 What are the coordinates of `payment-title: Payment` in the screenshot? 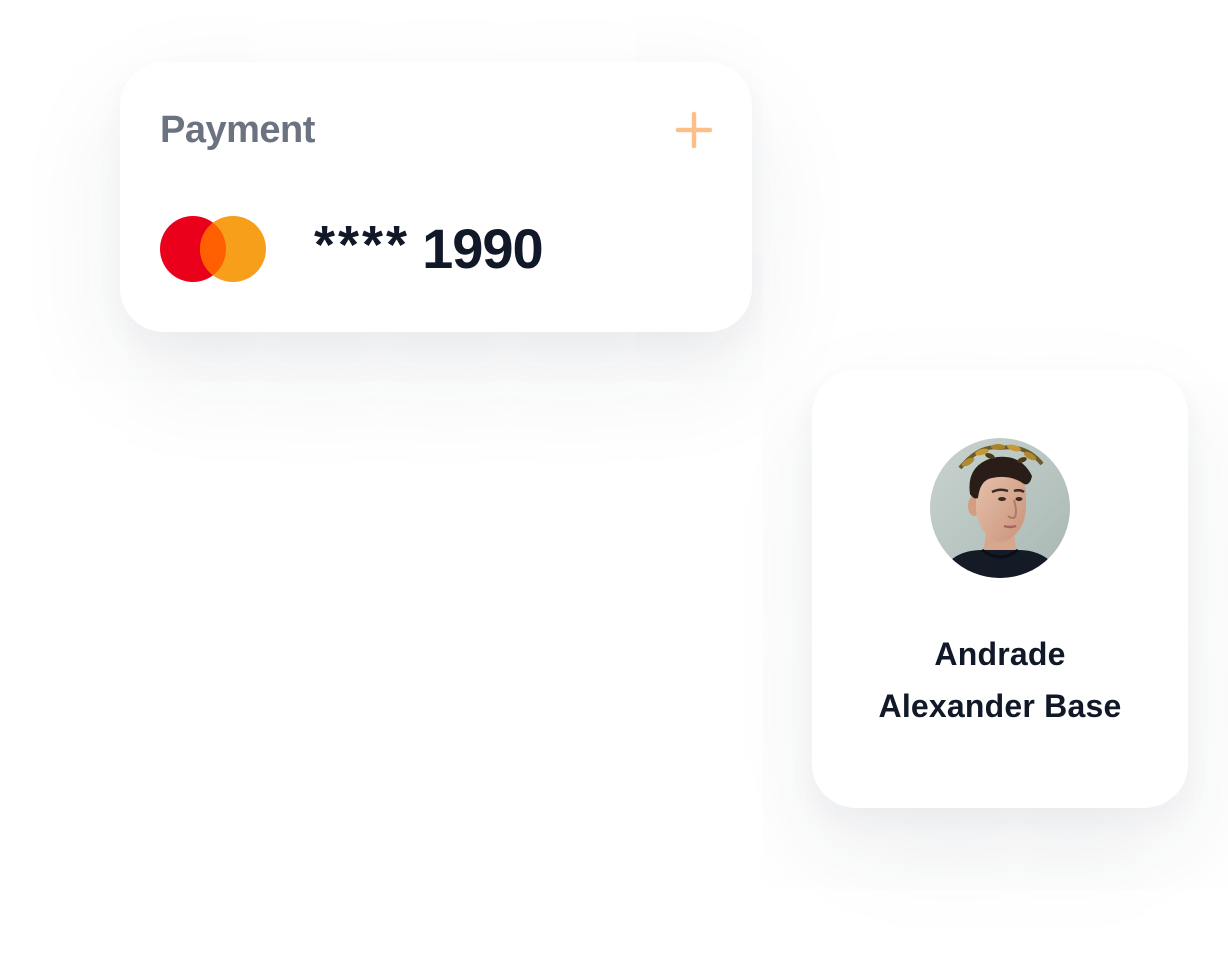 It's located at (237, 130).